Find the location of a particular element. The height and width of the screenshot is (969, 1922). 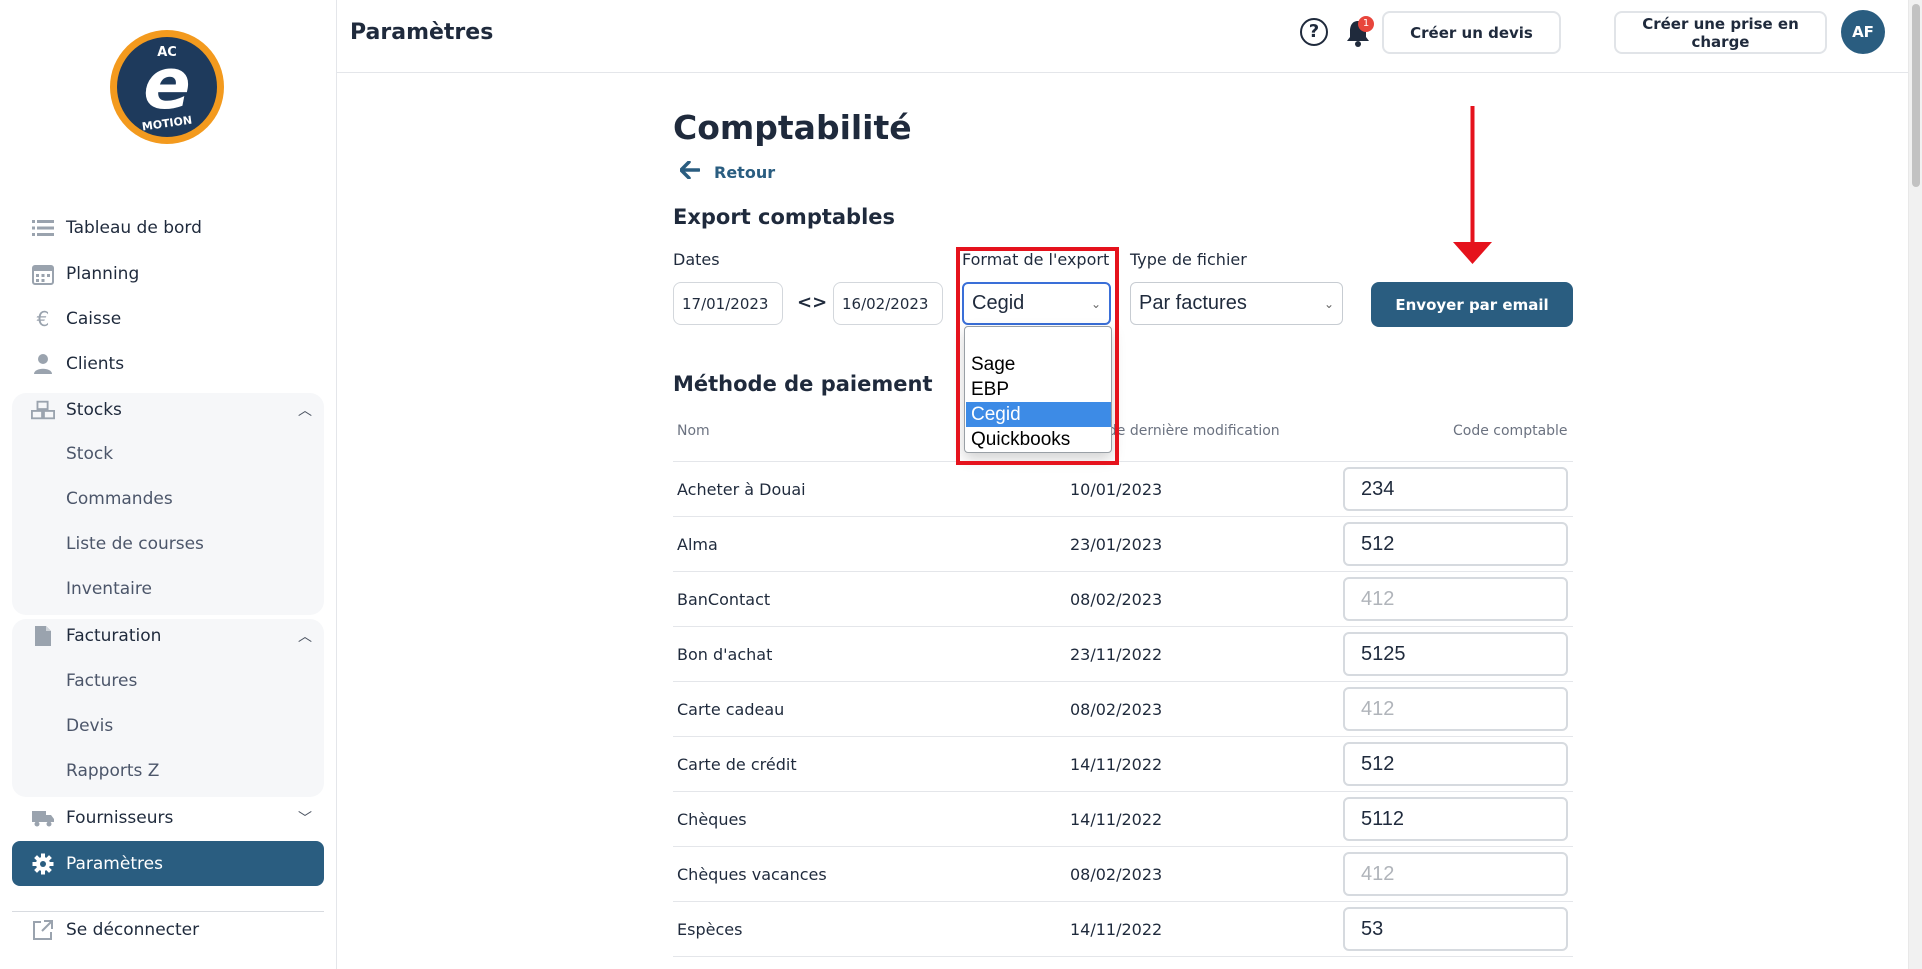

export-section-title: Export comptables is located at coordinates (784, 217).